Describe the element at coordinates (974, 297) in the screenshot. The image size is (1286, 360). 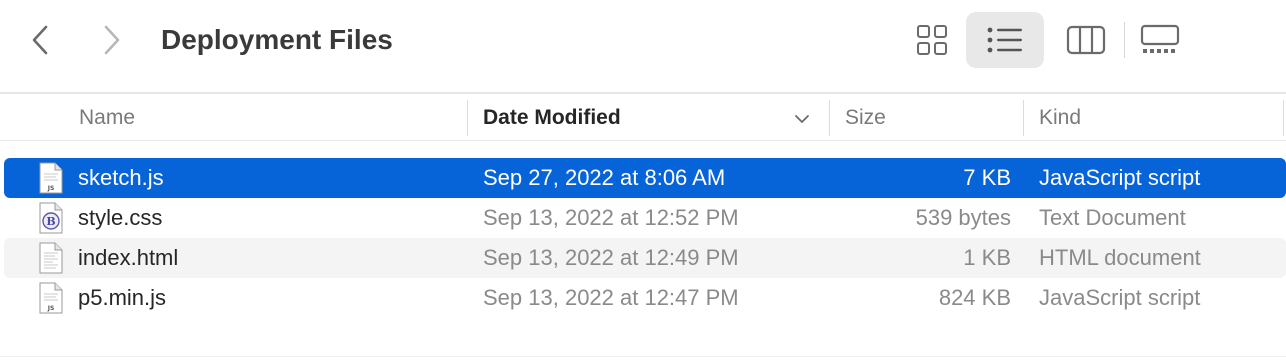
I see `file-size: 824 KB` at that location.